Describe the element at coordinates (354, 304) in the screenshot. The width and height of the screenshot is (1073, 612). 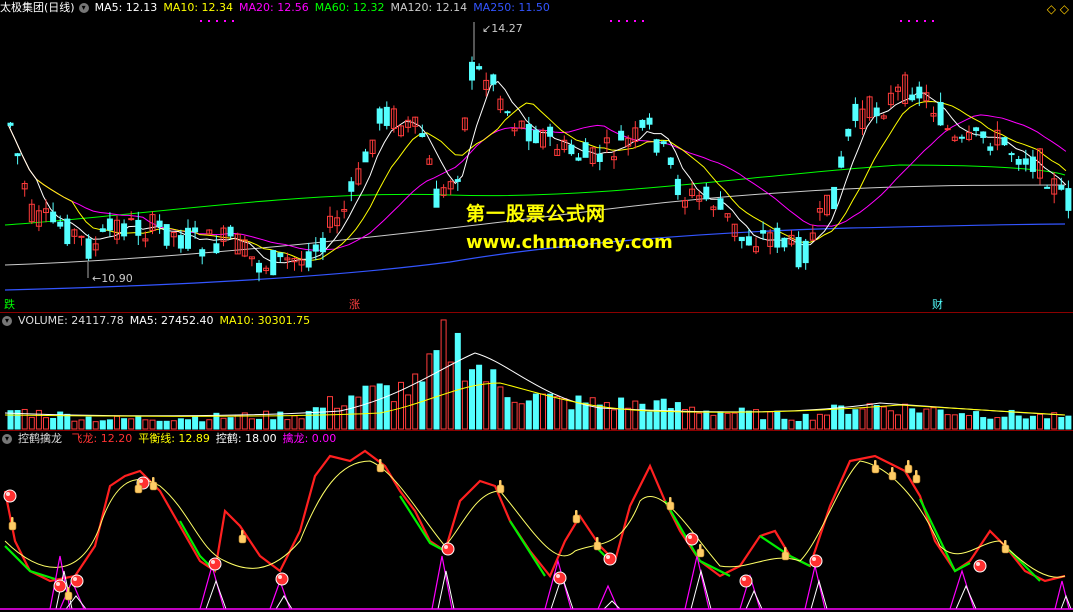
I see `tag-zhang: 涨` at that location.